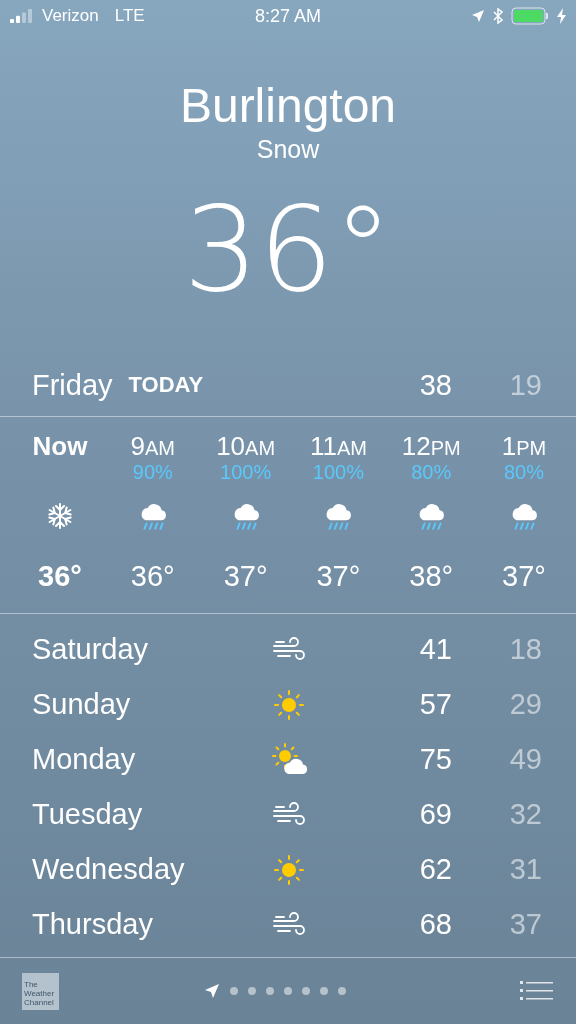  What do you see at coordinates (435, 814) in the screenshot?
I see `high-temperature: 69` at bounding box center [435, 814].